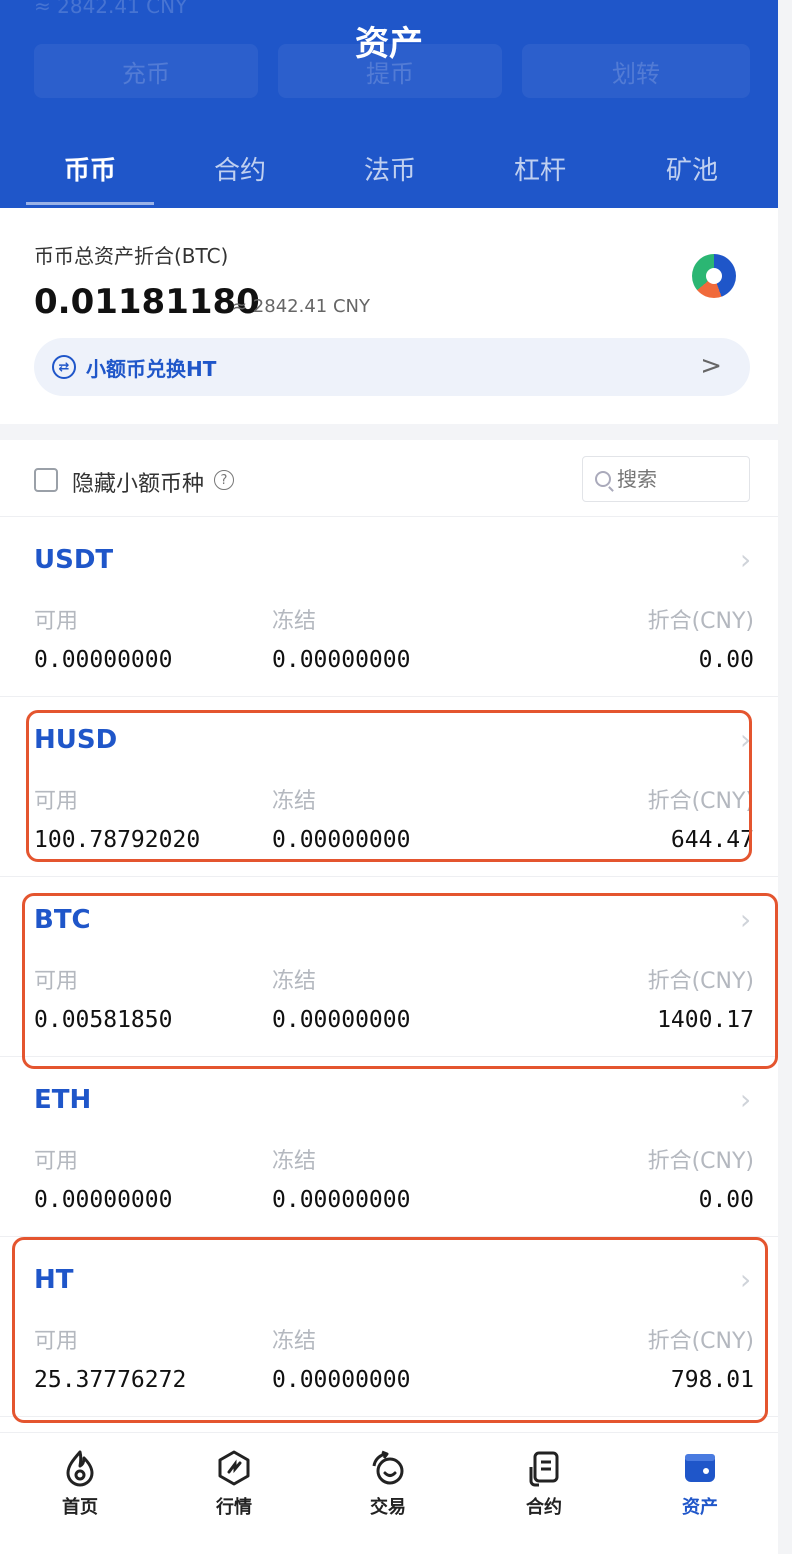 Image resolution: width=792 pixels, height=1554 pixels. I want to click on asset-name: BTC, so click(62, 920).